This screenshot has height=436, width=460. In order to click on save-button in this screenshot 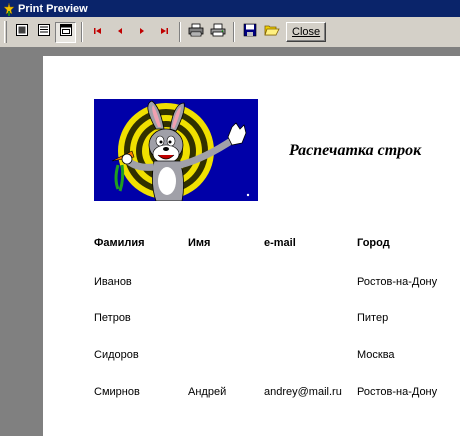, I will do `click(249, 32)`.